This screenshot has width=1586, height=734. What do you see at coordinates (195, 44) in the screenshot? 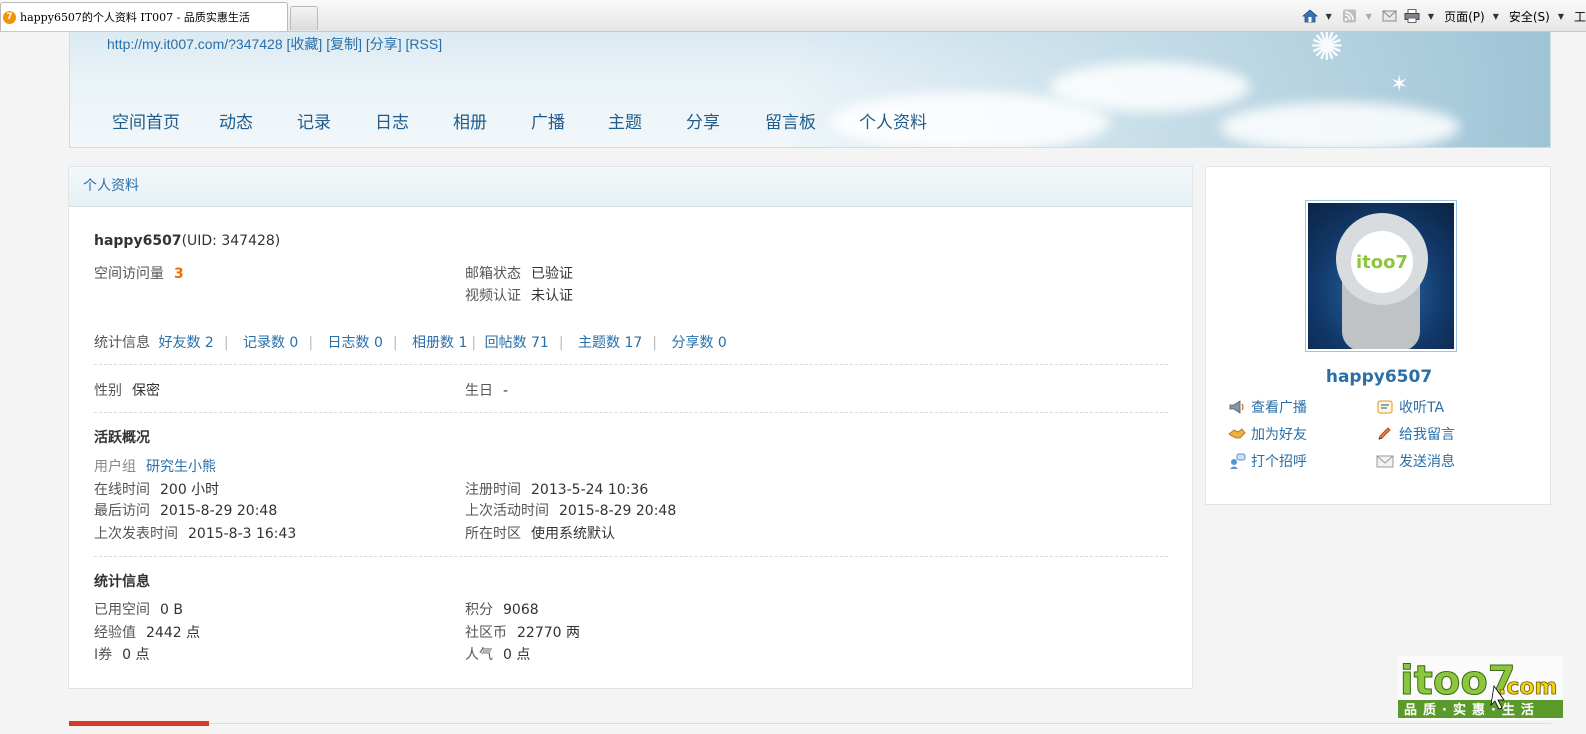
I see `space-url-link: http://my.it007.com/?347428` at bounding box center [195, 44].